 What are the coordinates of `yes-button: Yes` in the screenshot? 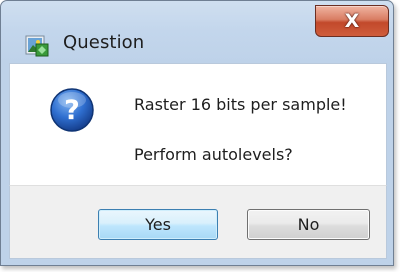 It's located at (158, 224).